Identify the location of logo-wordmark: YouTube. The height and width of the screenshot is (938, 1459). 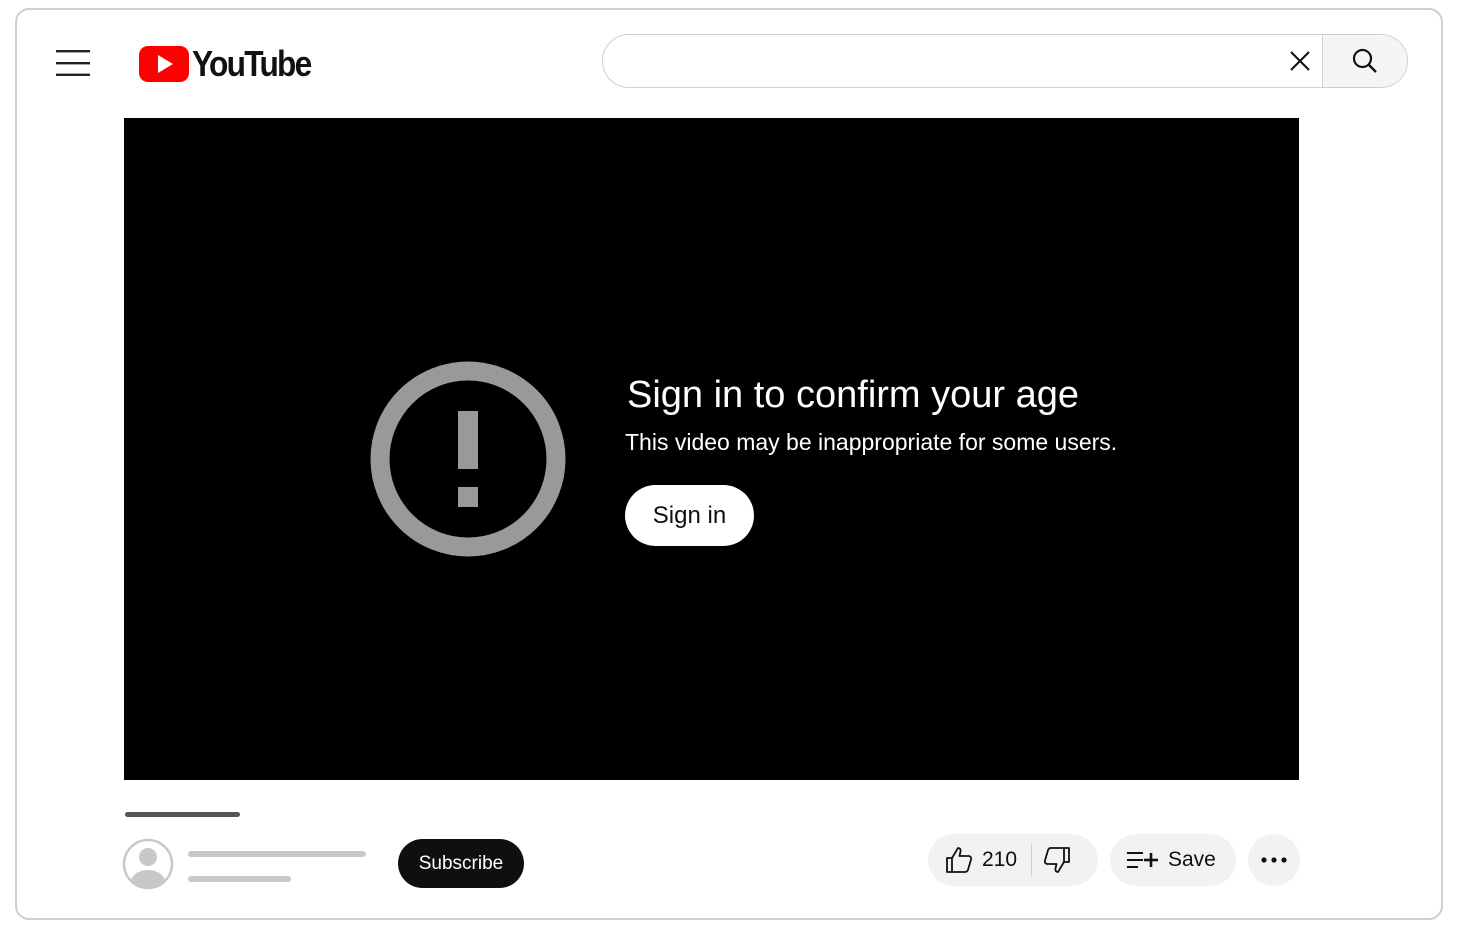
(252, 63).